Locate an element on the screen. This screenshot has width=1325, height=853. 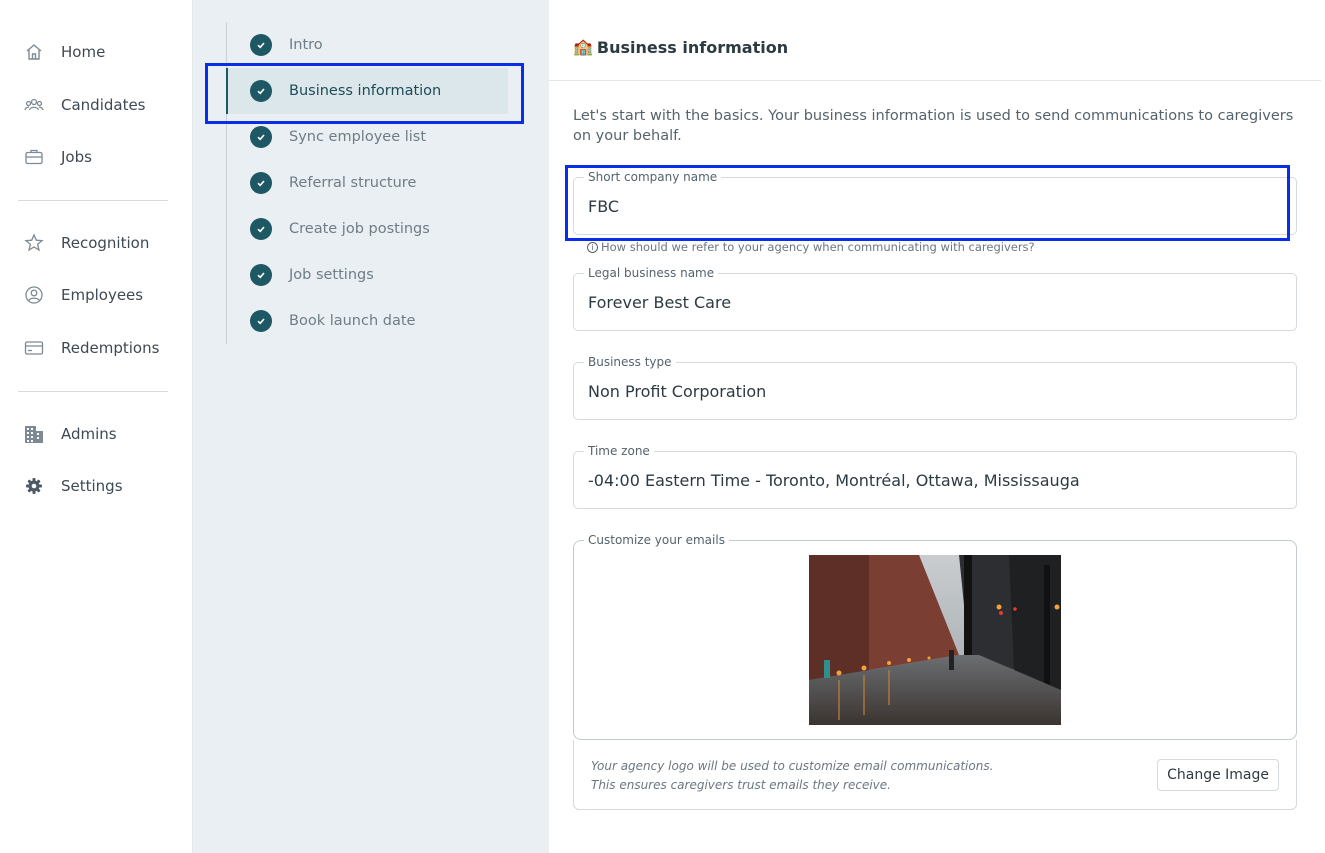
step-referral-structure: Referral structure is located at coordinates (367, 183).